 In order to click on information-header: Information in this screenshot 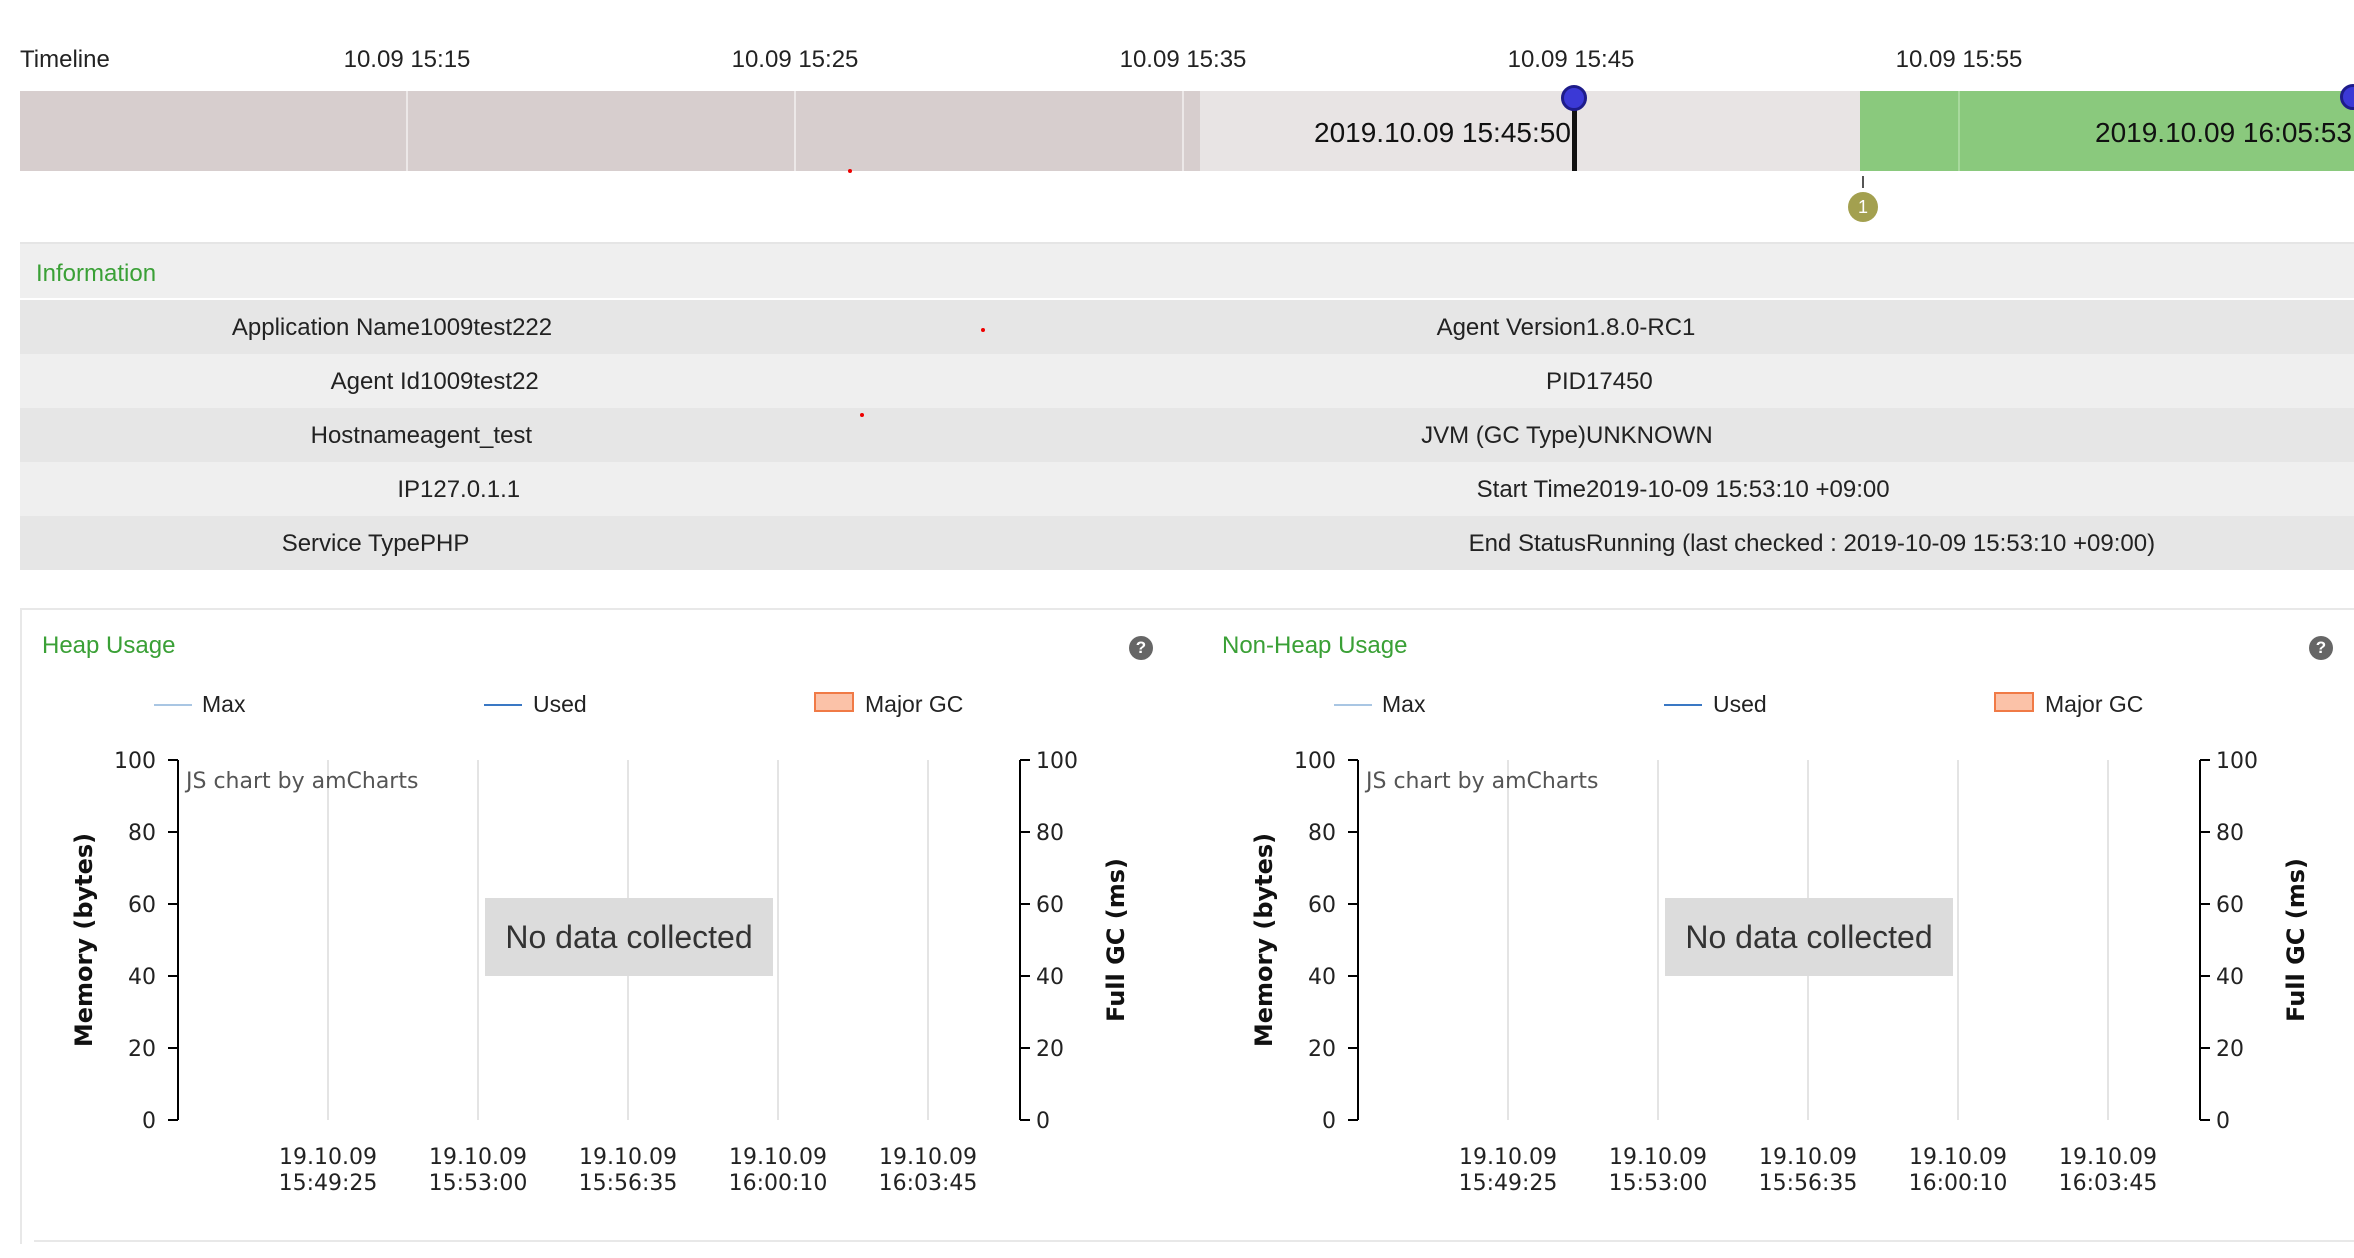, I will do `click(1187, 271)`.